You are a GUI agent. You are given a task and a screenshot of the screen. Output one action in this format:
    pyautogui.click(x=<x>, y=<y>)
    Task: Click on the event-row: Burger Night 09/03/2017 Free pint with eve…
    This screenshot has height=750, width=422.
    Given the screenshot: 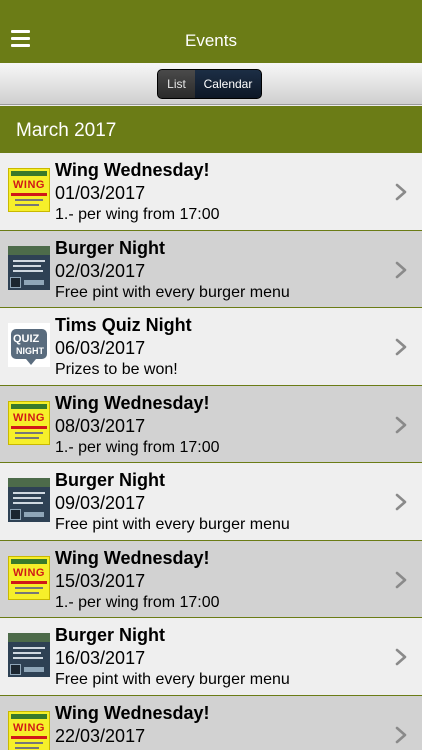 What is the action you would take?
    pyautogui.click(x=211, y=502)
    